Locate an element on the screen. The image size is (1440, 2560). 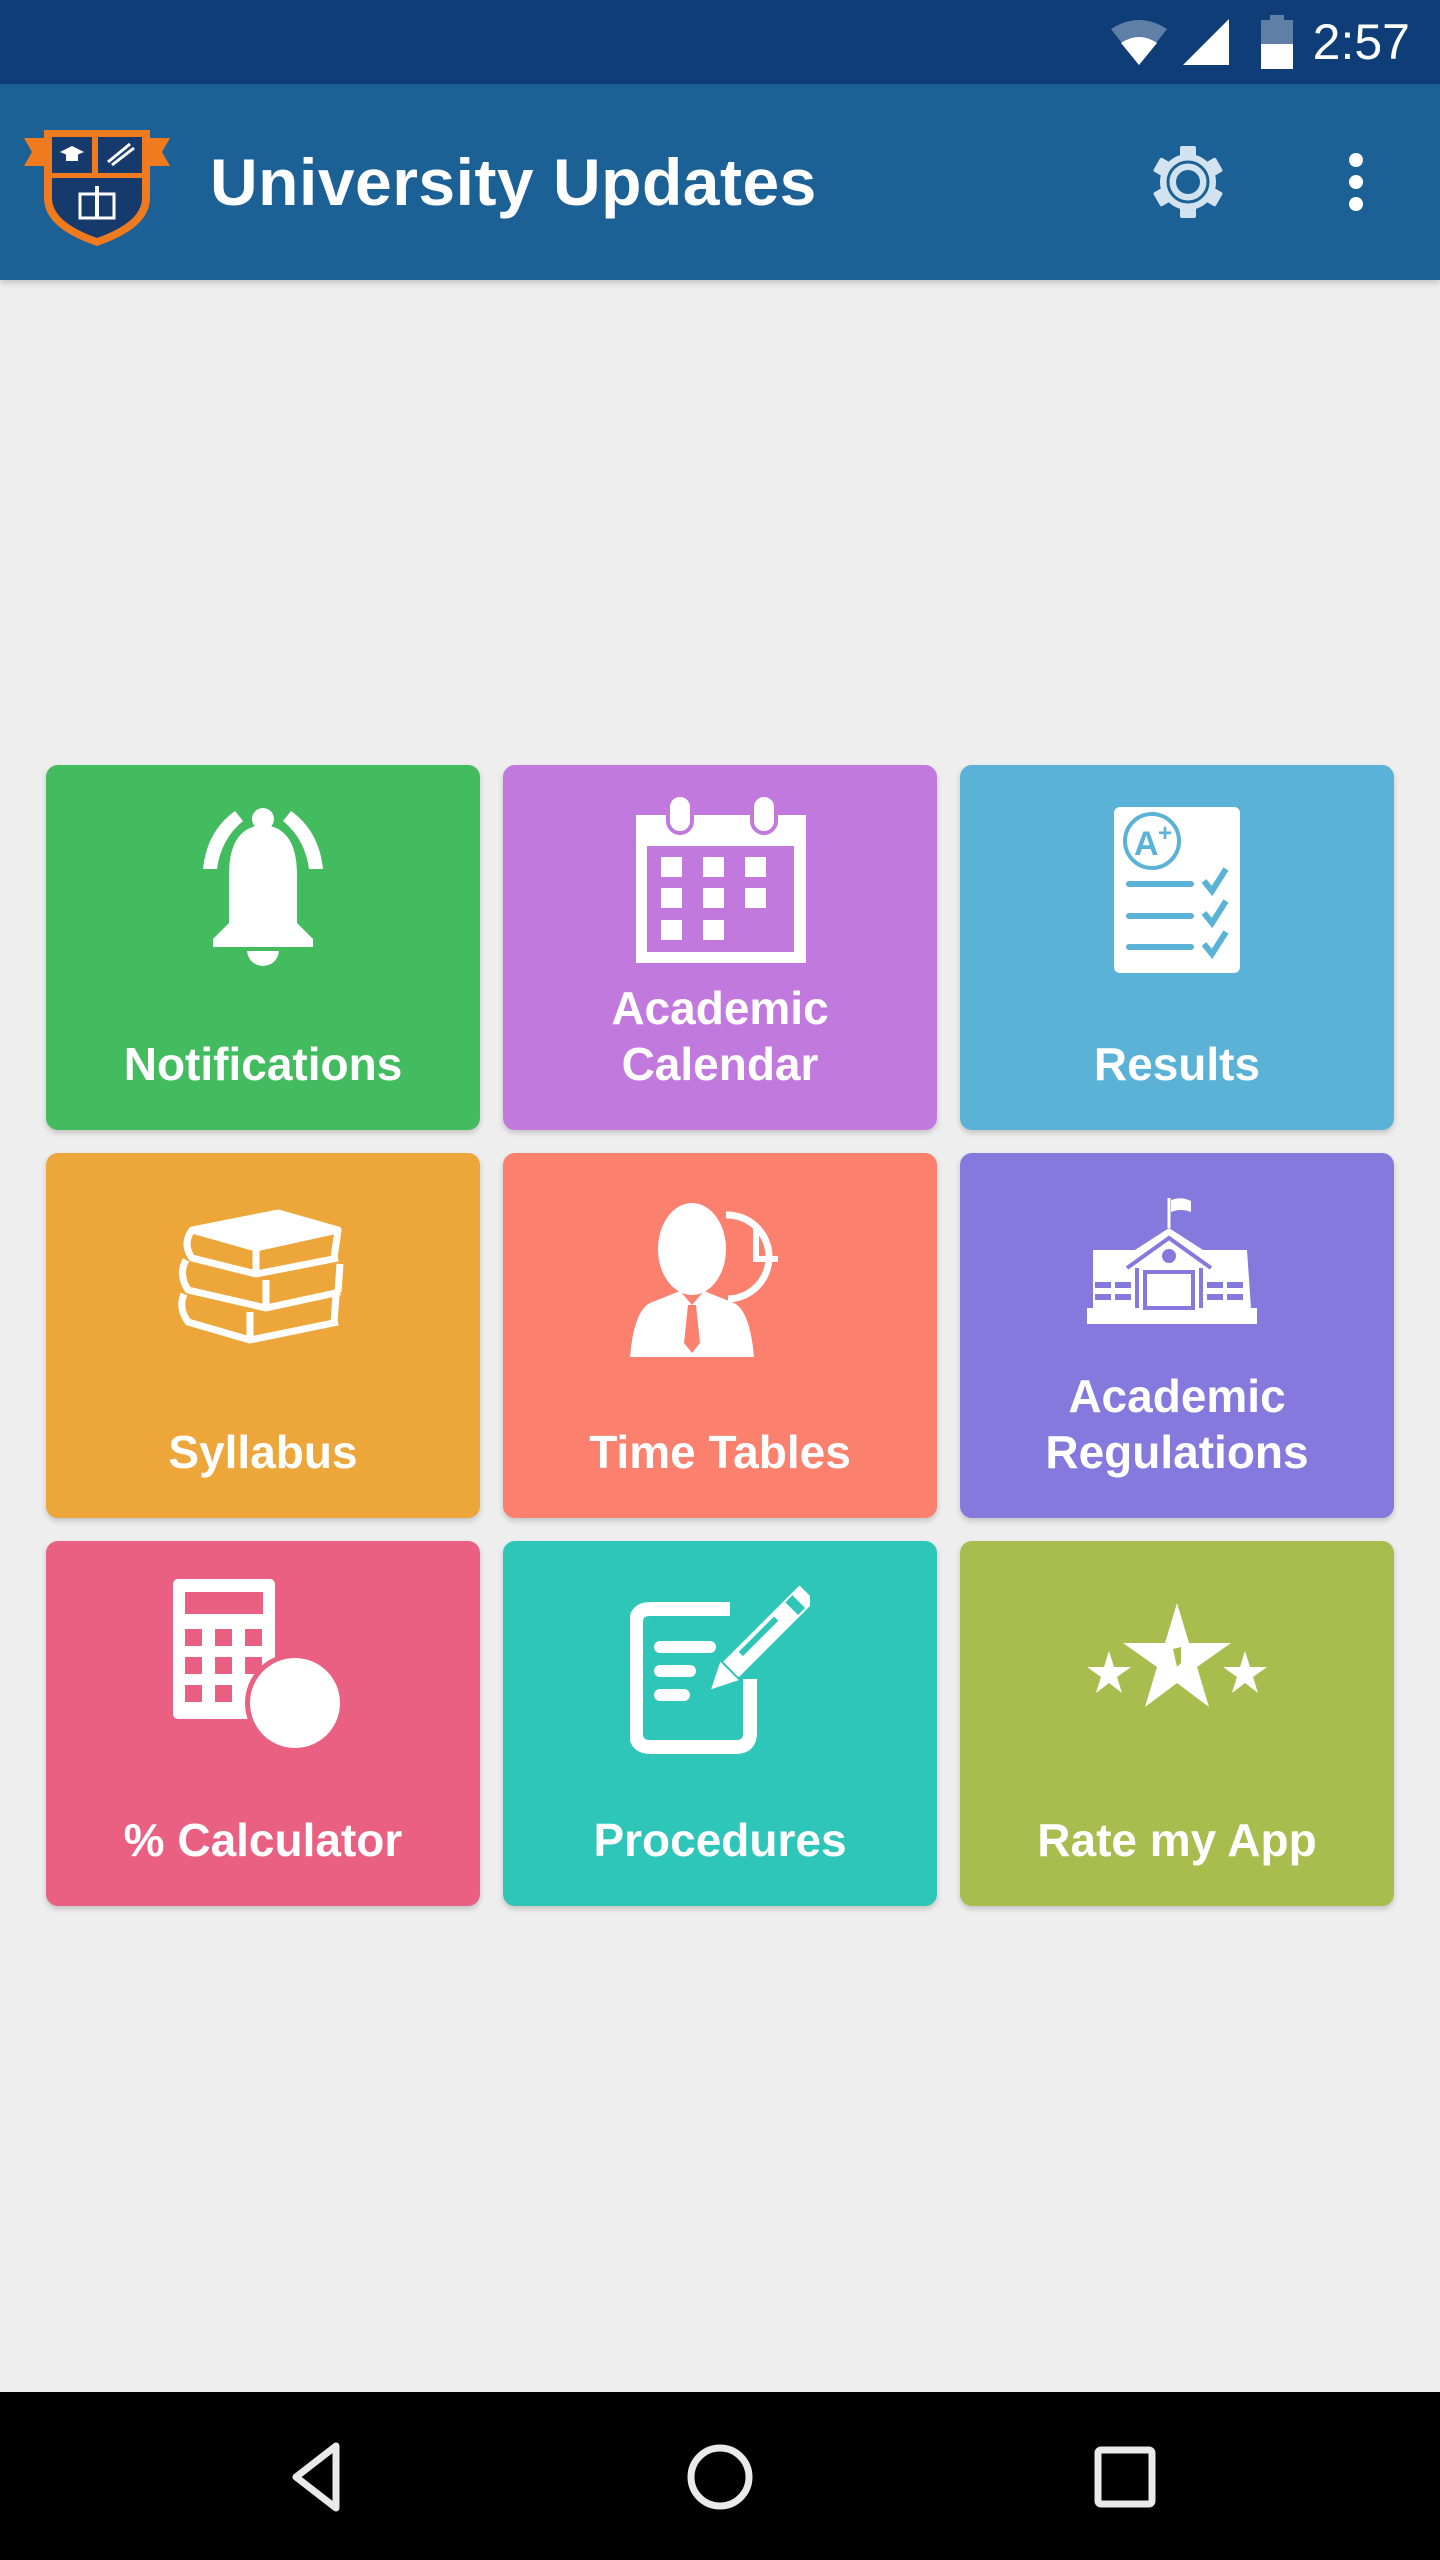
tile-academic-calendar: Academic Calendar is located at coordinates (720, 947).